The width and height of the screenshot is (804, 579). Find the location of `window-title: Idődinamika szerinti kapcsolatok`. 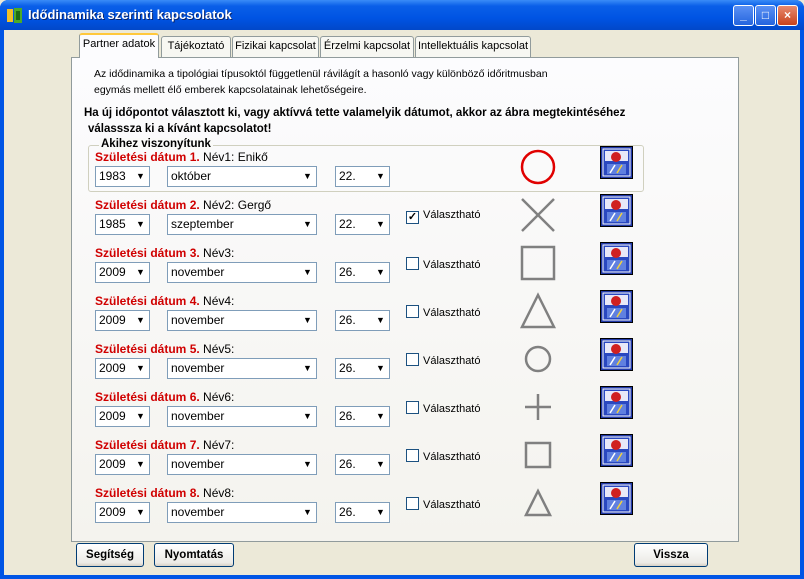

window-title: Idődinamika szerinti kapcsolatok is located at coordinates (130, 14).